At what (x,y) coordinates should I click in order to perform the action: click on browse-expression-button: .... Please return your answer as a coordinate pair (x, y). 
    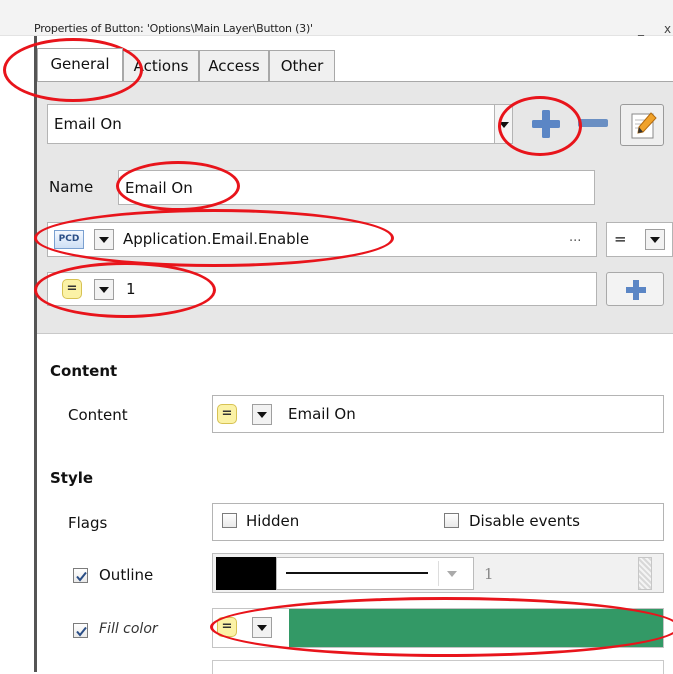
    Looking at the image, I should click on (575, 237).